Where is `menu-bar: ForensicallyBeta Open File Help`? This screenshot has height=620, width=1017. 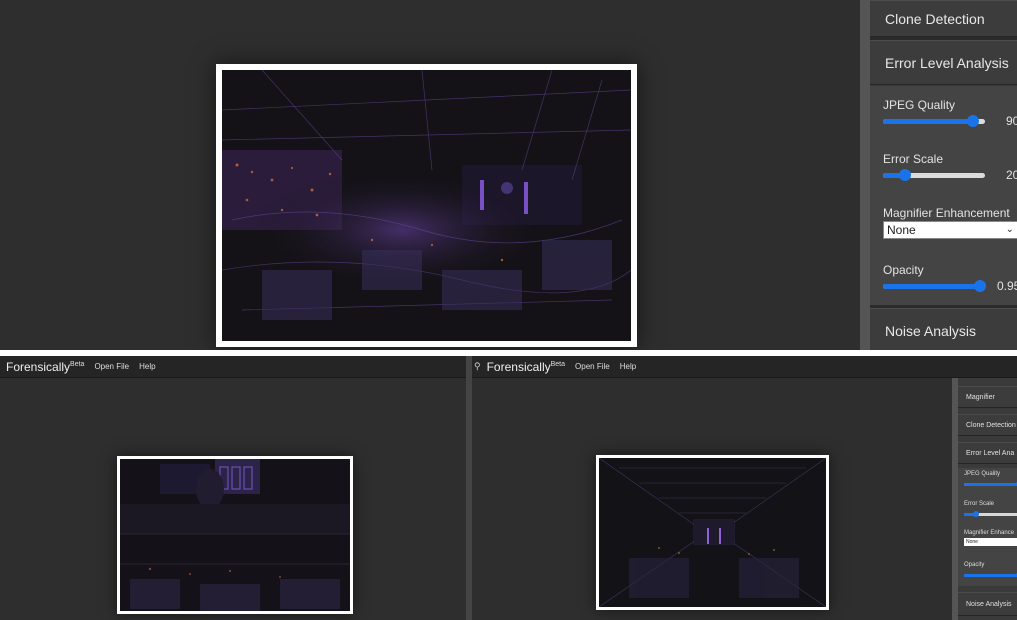 menu-bar: ForensicallyBeta Open File Help is located at coordinates (233, 367).